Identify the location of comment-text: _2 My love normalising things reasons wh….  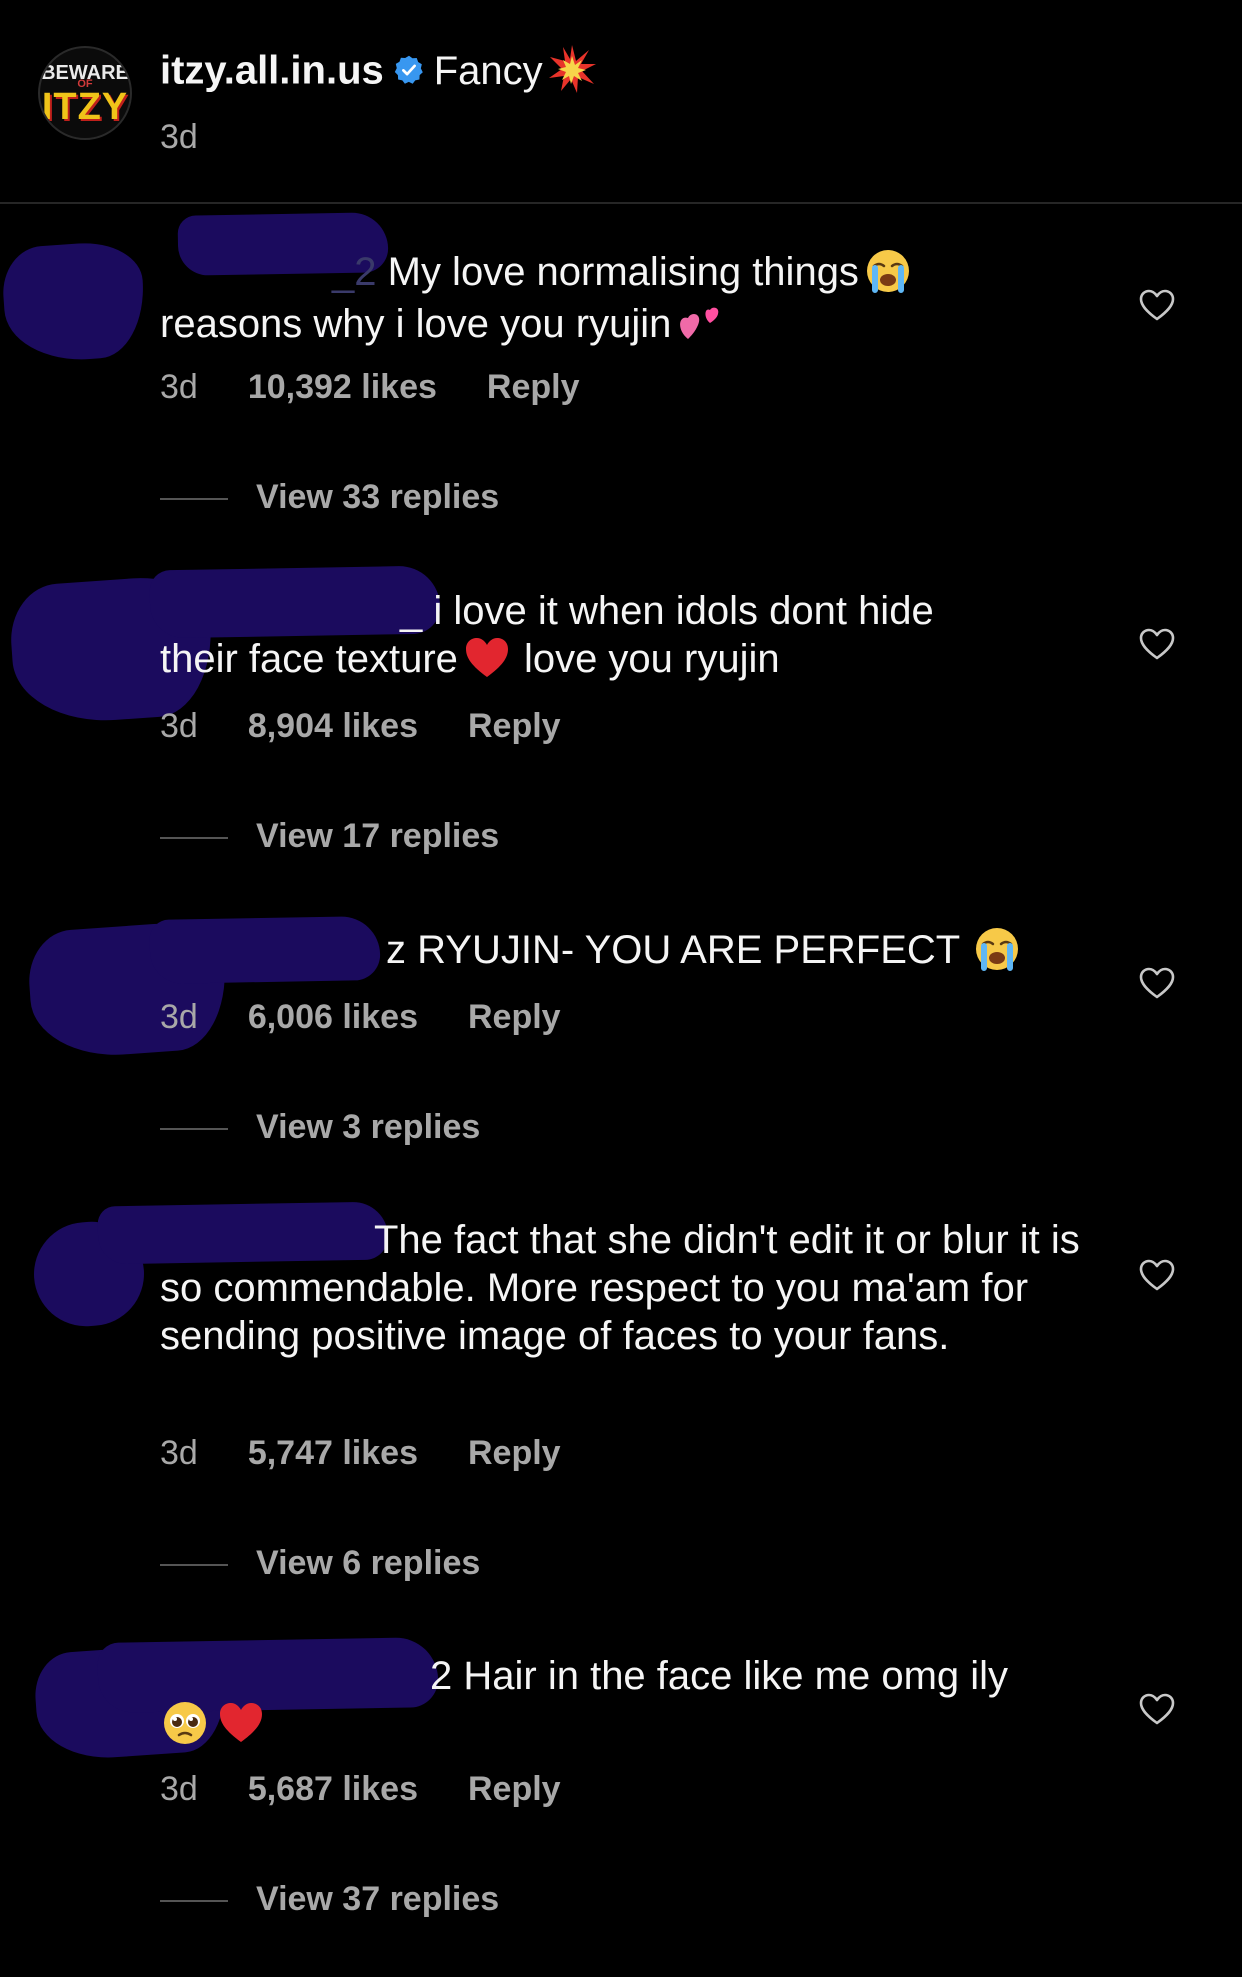
(620, 300).